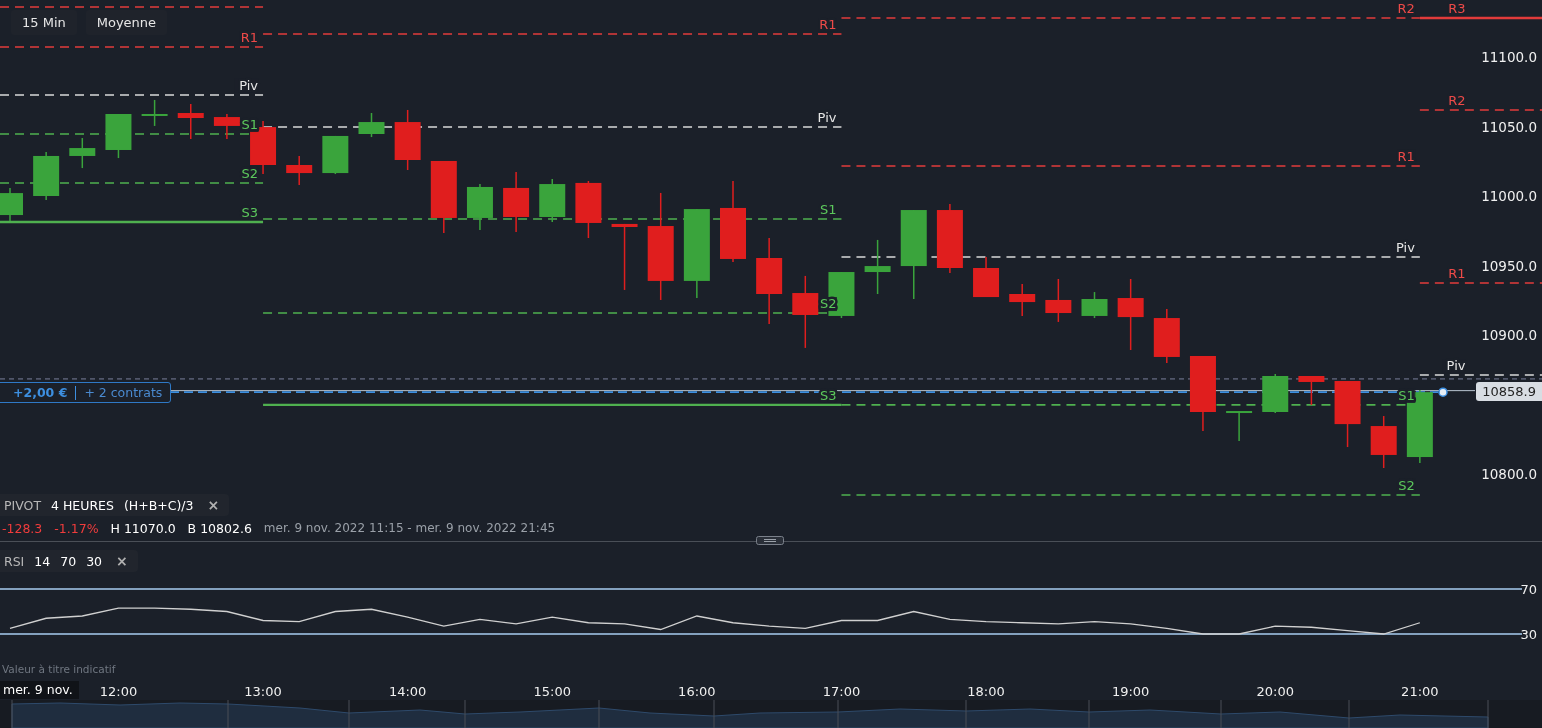 The image size is (1542, 728). I want to click on time-axis-label: 18:00, so click(986, 691).